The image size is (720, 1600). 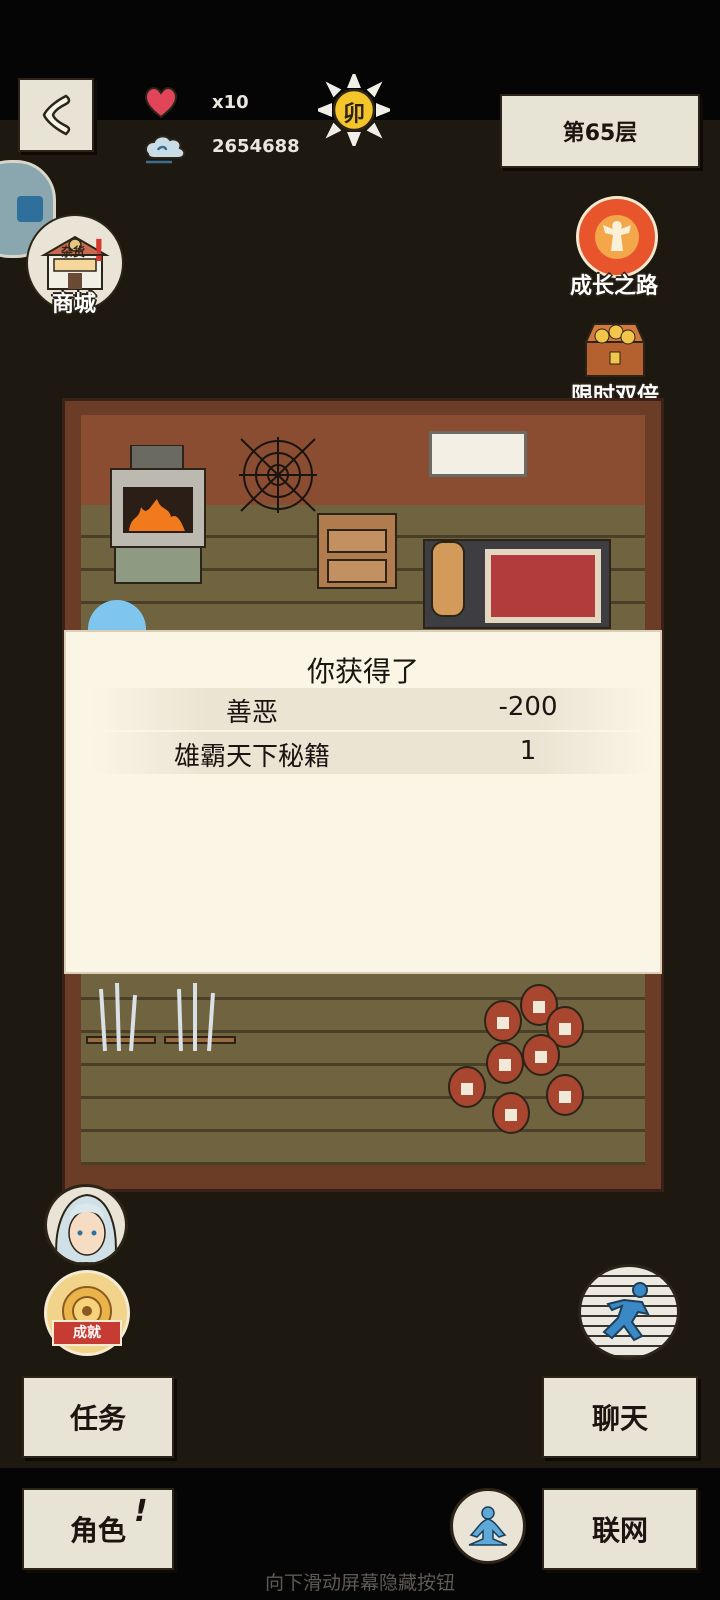 I want to click on currency-value: 2654688, so click(x=256, y=146).